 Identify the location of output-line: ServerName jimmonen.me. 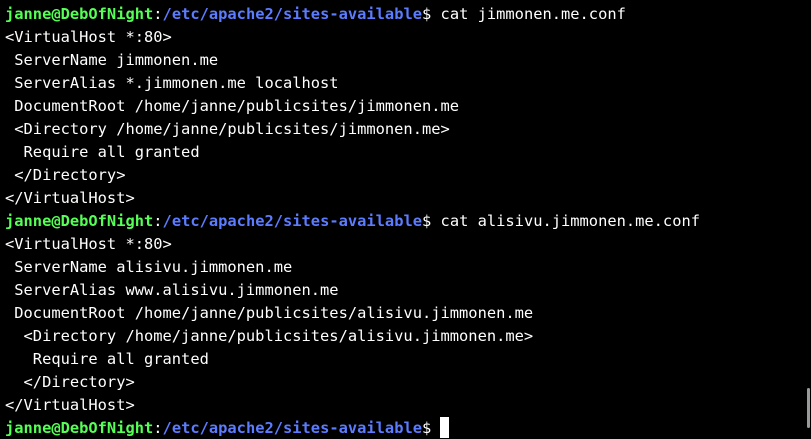
(112, 60).